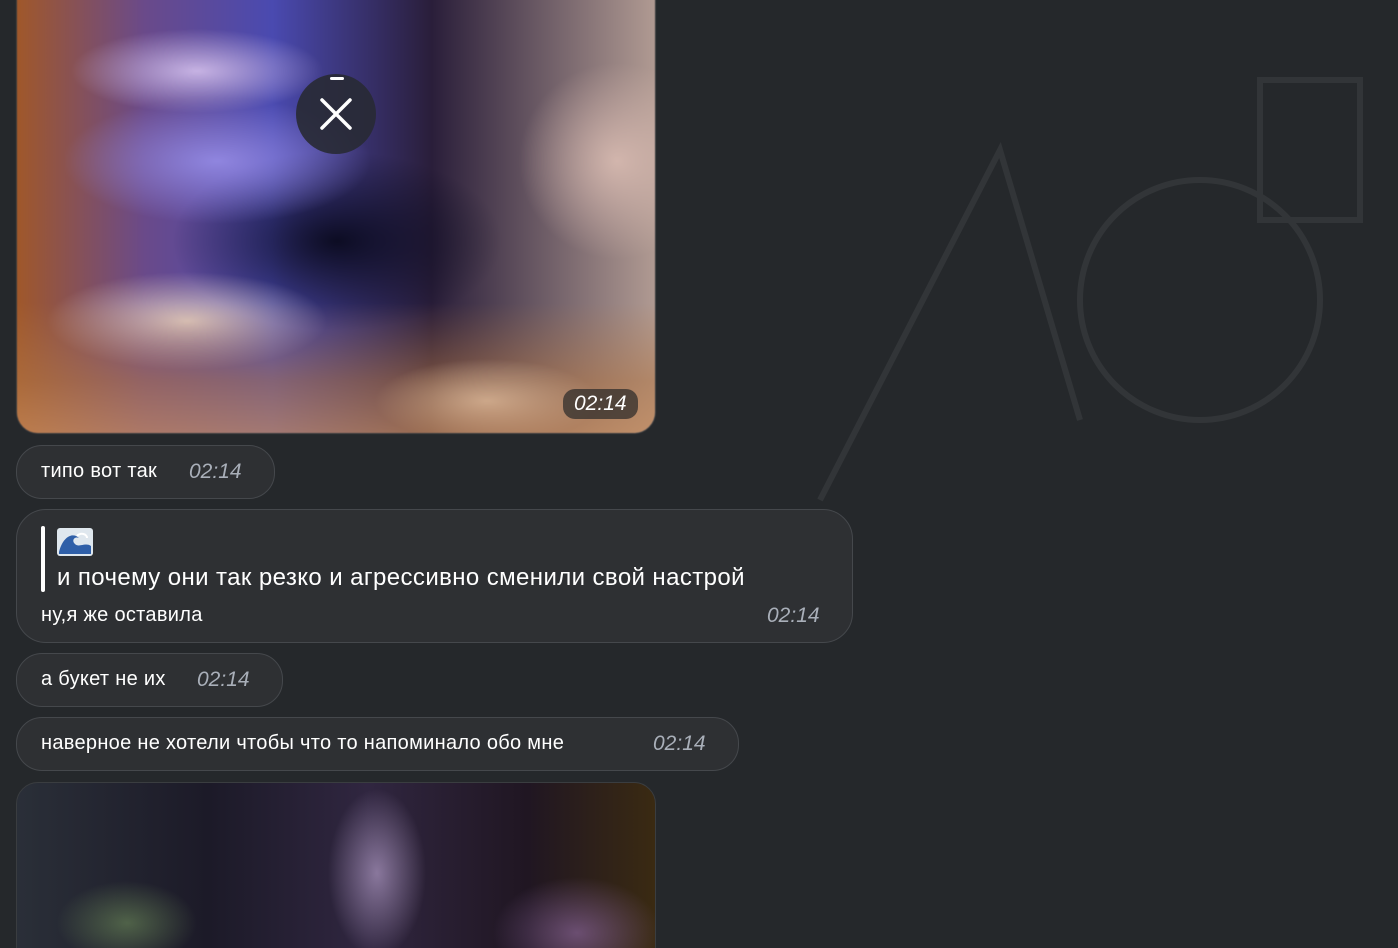 The width and height of the screenshot is (1398, 948). I want to click on close-icon, so click(336, 114).